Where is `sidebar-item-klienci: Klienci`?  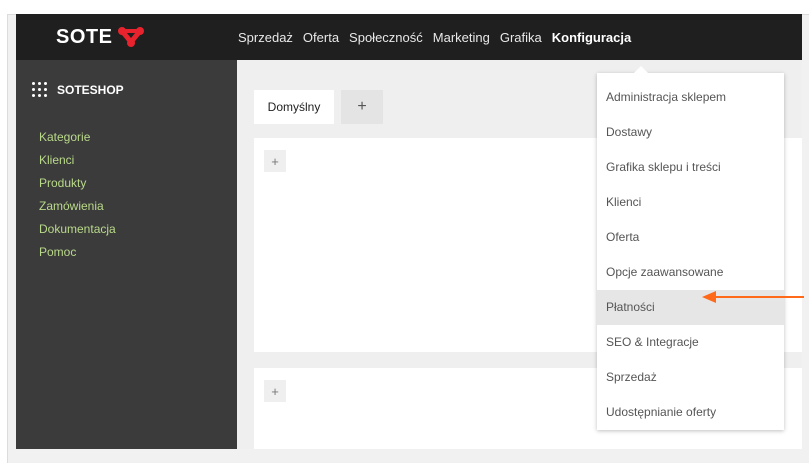
sidebar-item-klienci: Klienci is located at coordinates (77, 160).